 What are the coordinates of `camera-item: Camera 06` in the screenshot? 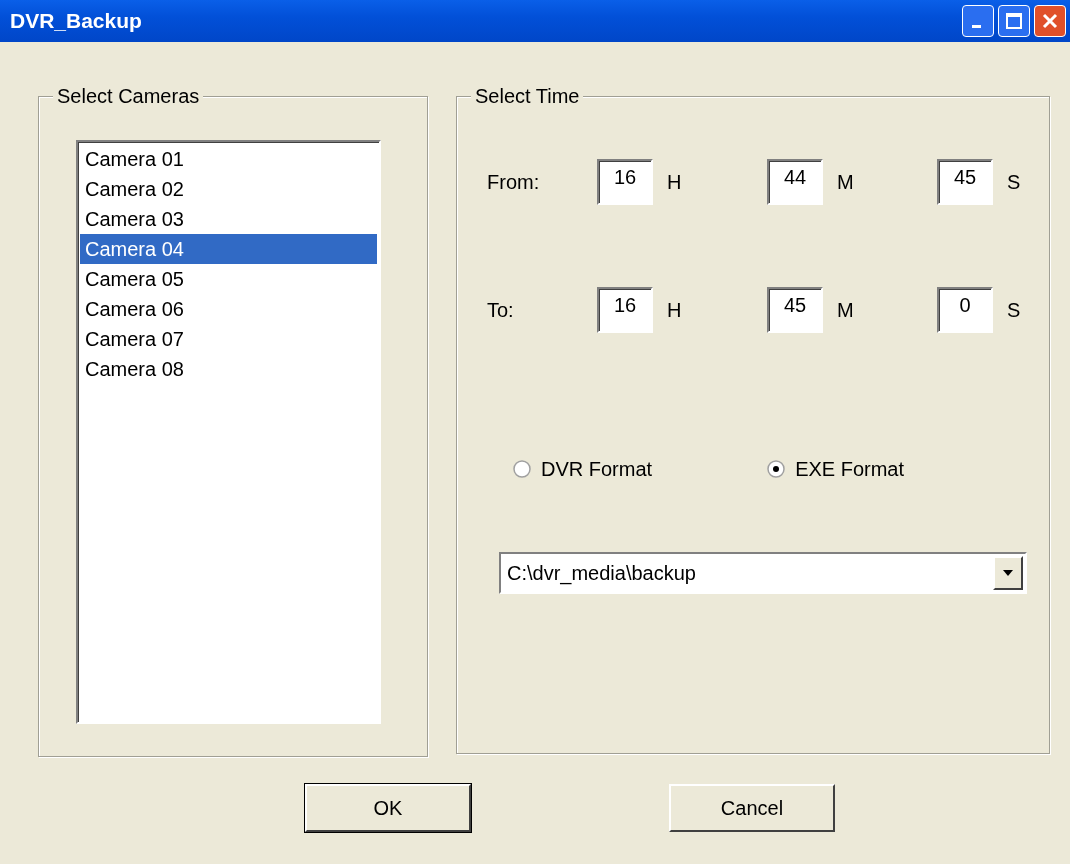 It's located at (228, 309).